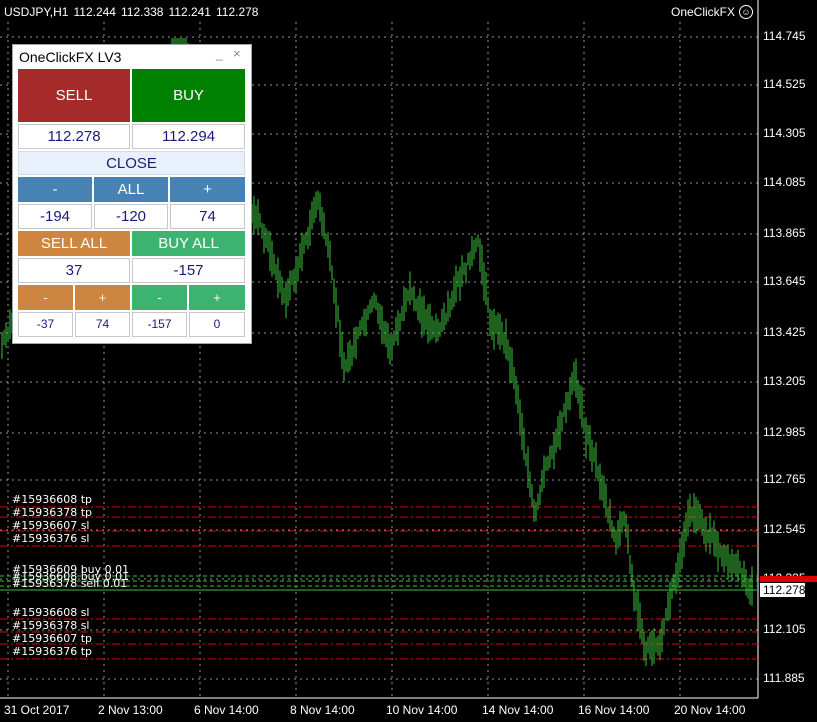 This screenshot has width=817, height=722. Describe the element at coordinates (188, 136) in the screenshot. I see `ask-price: 112.294` at that location.